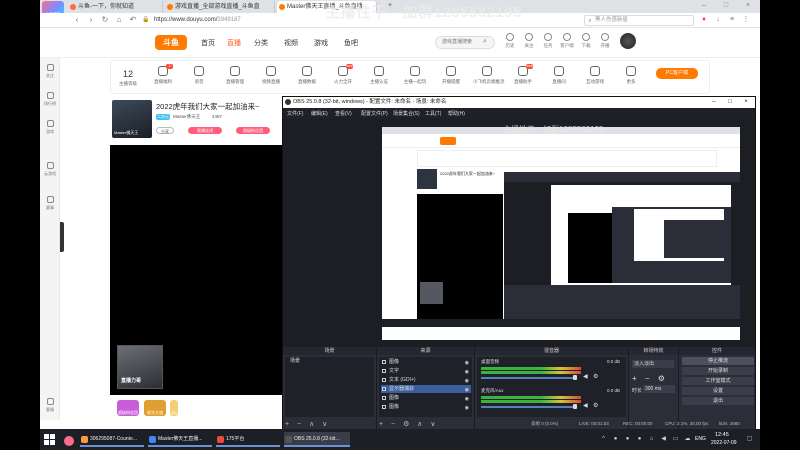  What do you see at coordinates (406, 113) in the screenshot?
I see `menu-scene-collection: 场景集合(S)` at bounding box center [406, 113].